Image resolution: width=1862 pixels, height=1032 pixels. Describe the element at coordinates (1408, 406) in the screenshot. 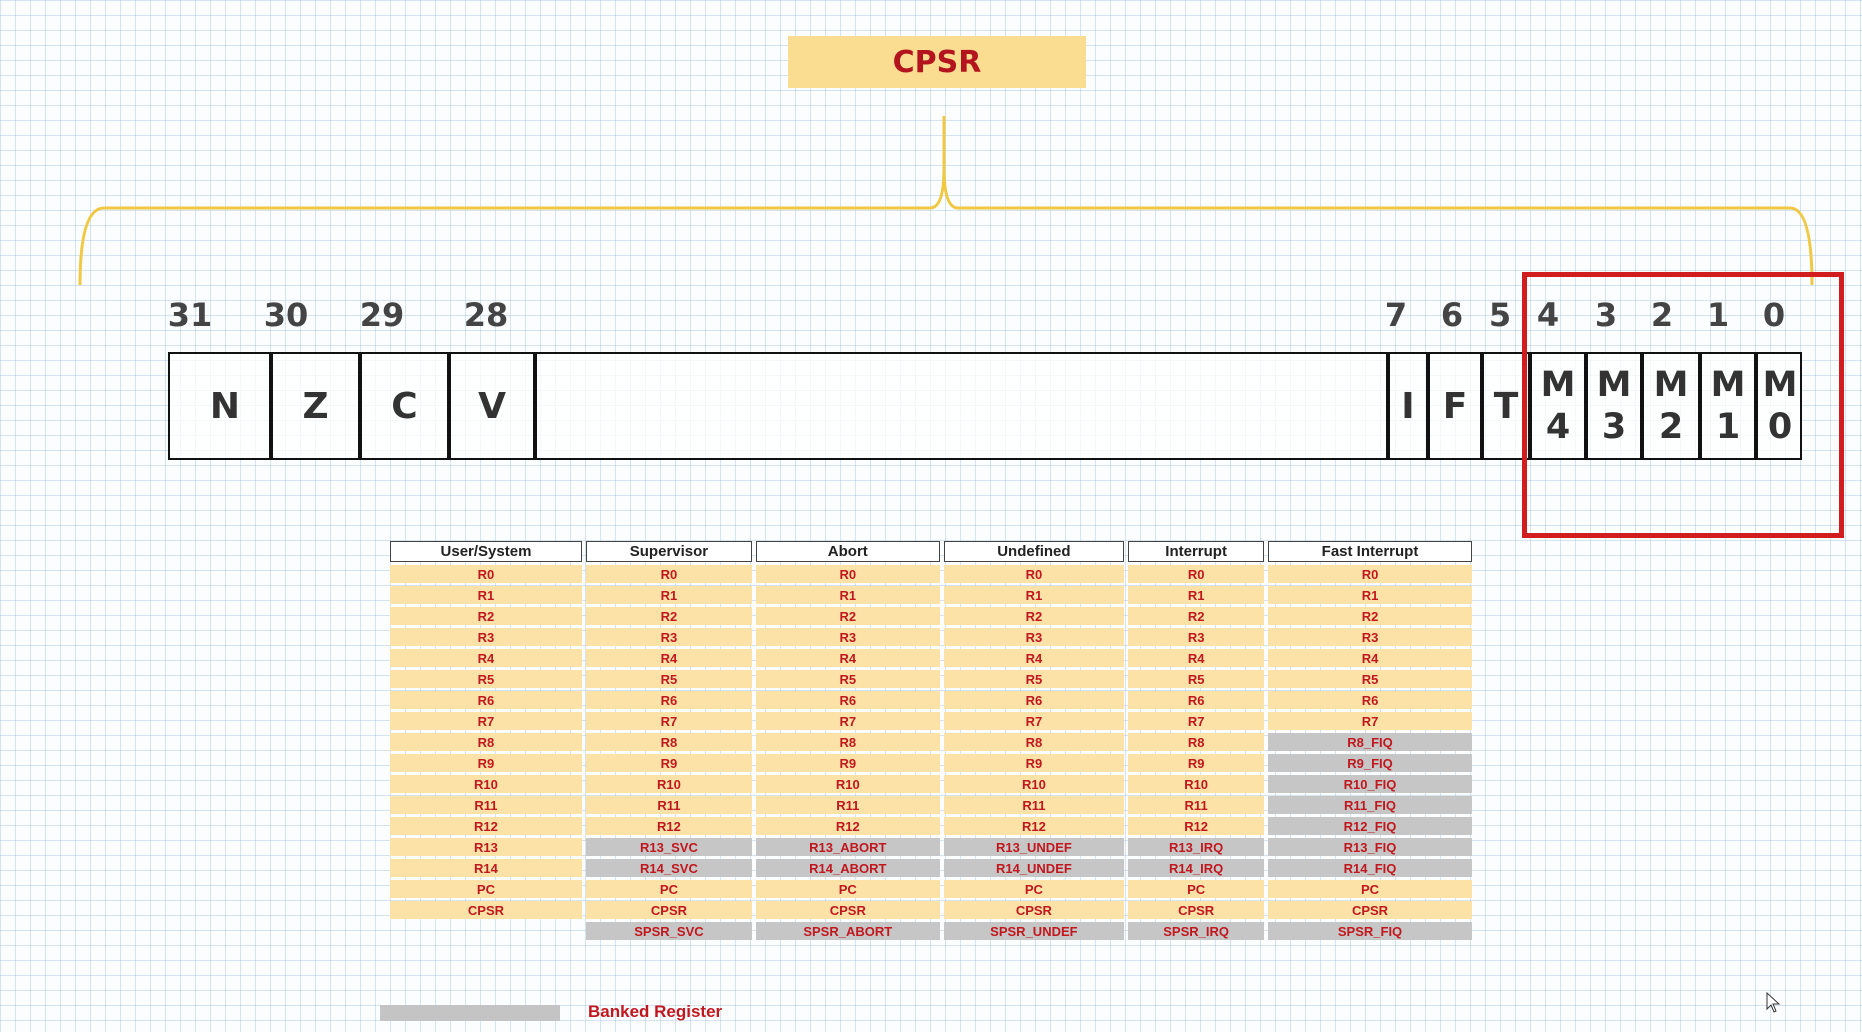

I see `flag-i: I` at that location.